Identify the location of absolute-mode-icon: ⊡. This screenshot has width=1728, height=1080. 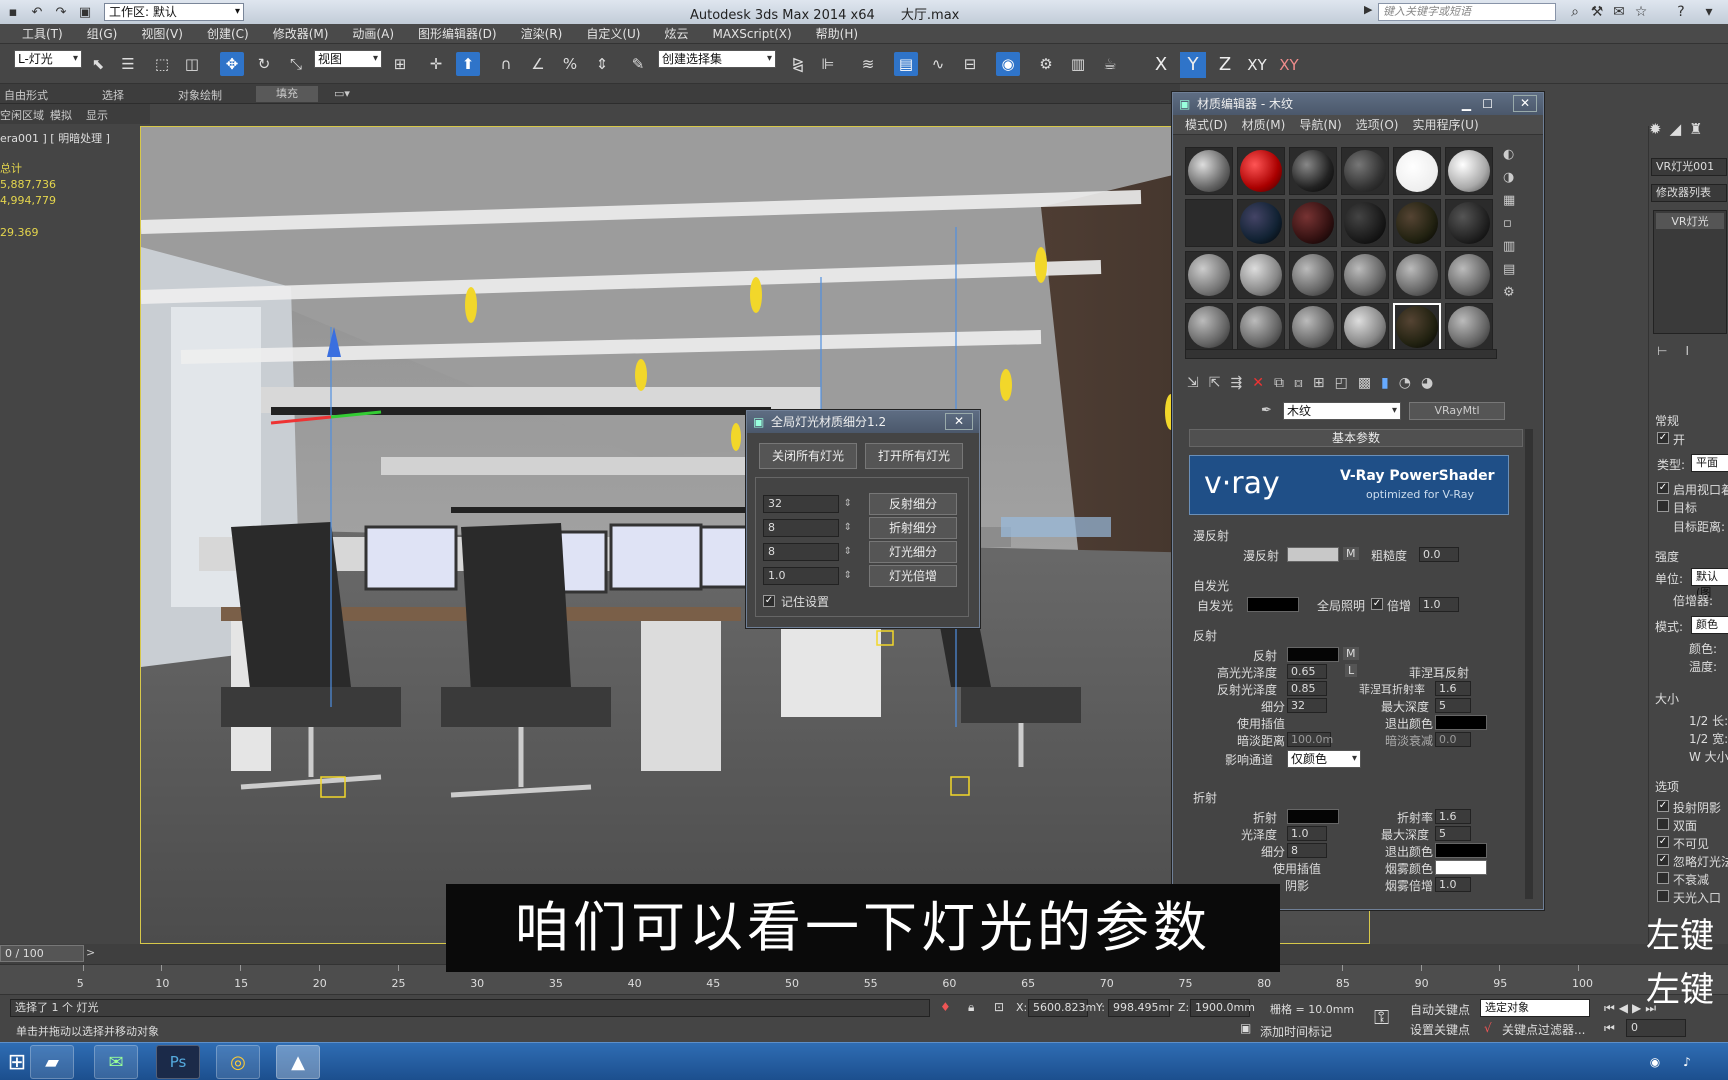
(999, 1007).